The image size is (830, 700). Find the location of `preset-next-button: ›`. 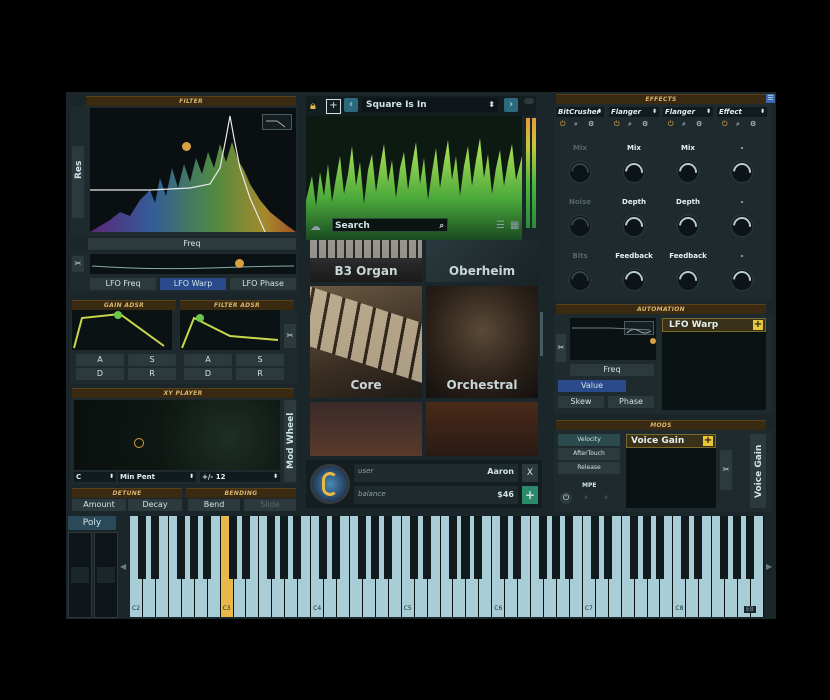

preset-next-button: › is located at coordinates (511, 105).